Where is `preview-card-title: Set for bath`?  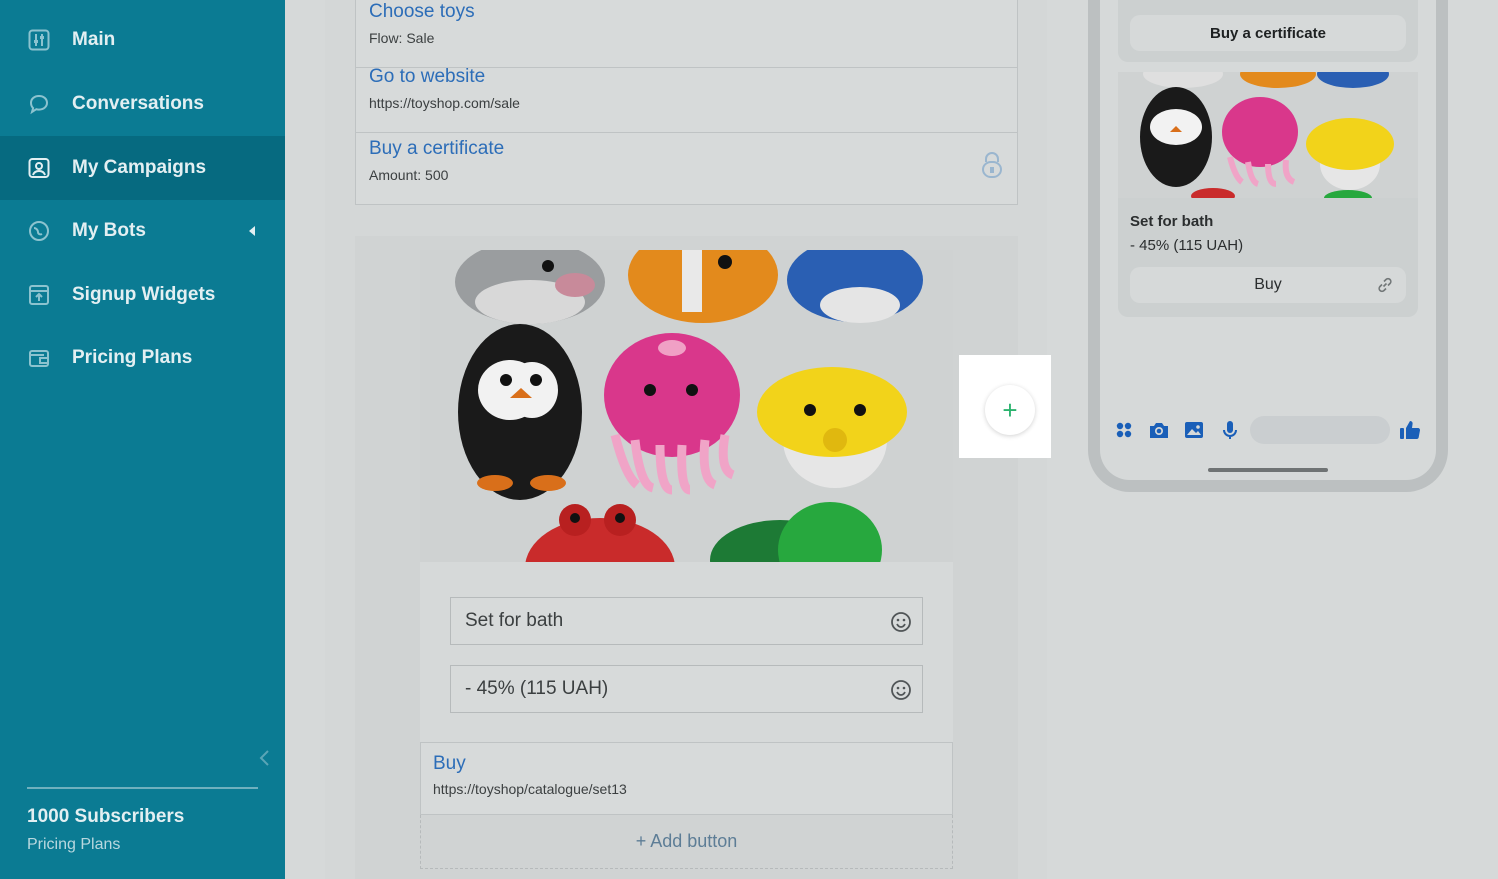 preview-card-title: Set for bath is located at coordinates (1172, 221).